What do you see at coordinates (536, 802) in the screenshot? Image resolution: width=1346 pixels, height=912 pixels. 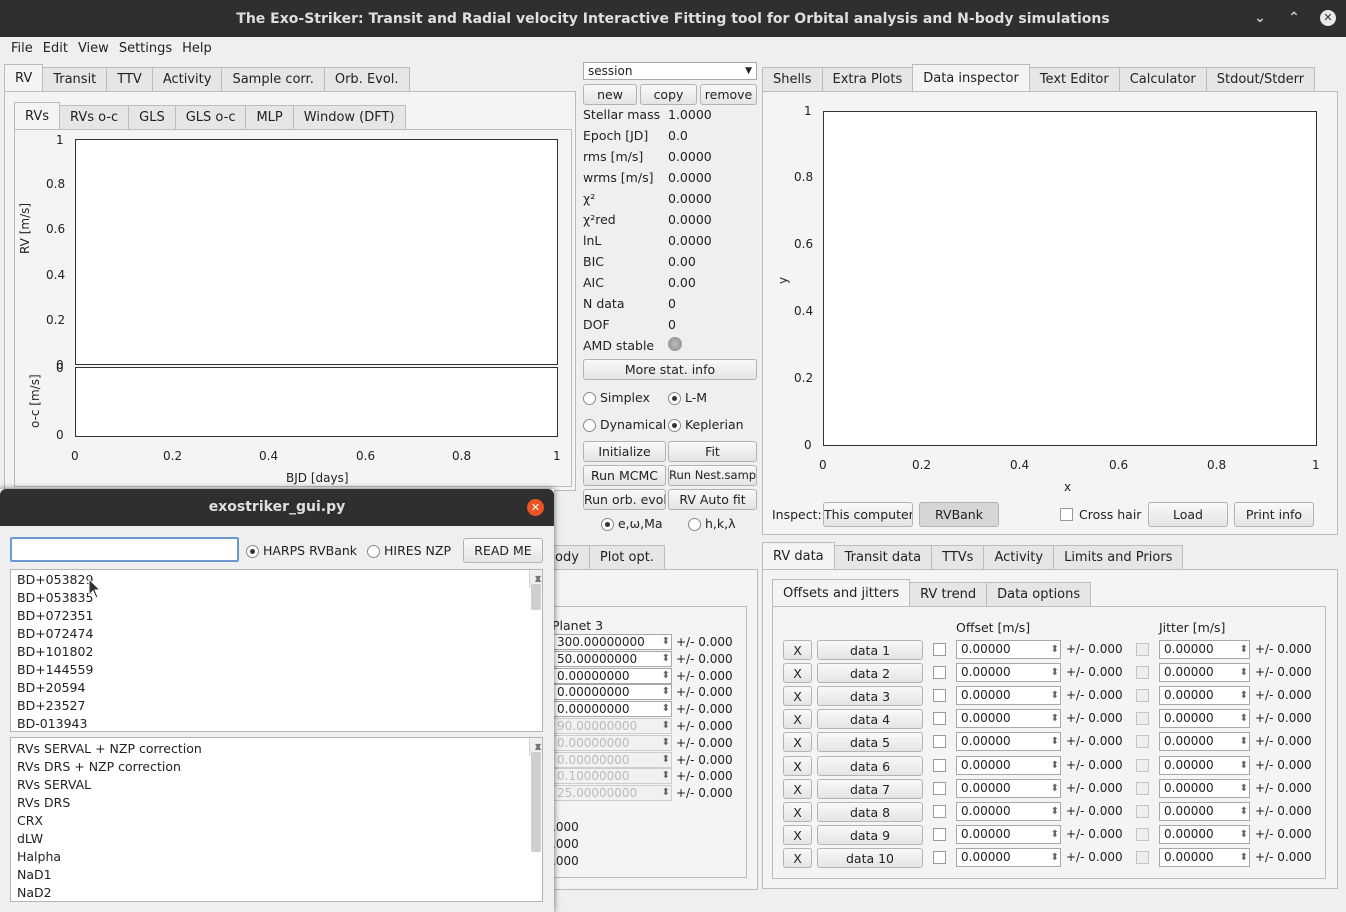 I see `scroll-thumb` at bounding box center [536, 802].